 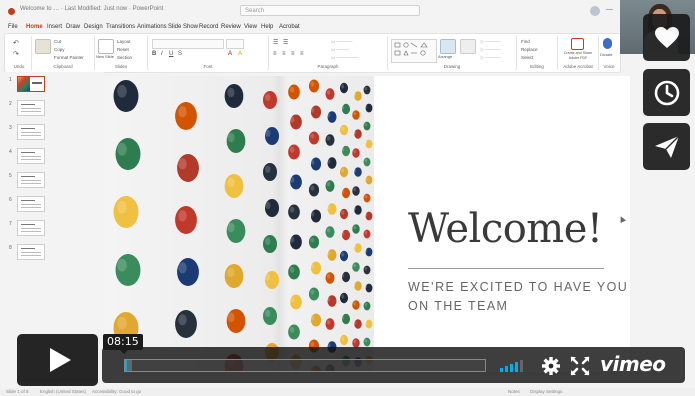 What do you see at coordinates (666, 146) in the screenshot?
I see `share-button` at bounding box center [666, 146].